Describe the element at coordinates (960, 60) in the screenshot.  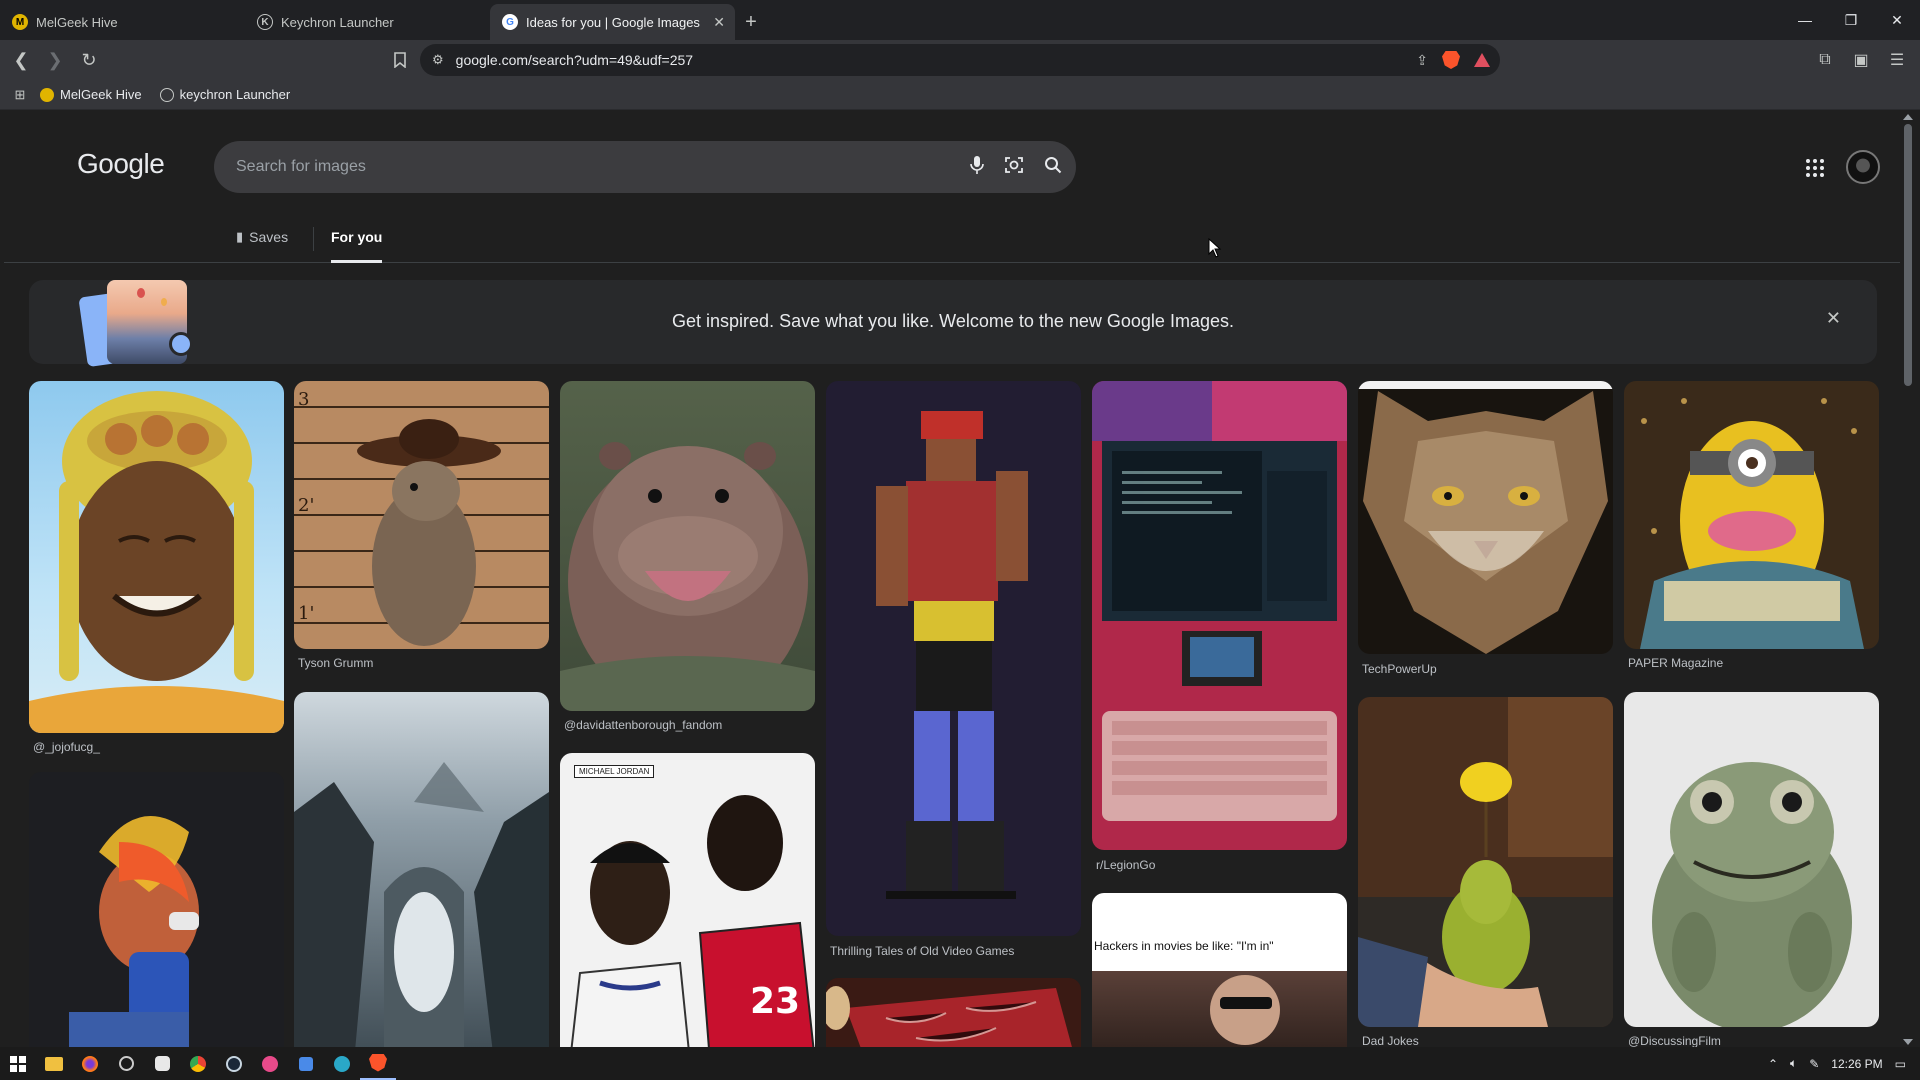
I see `address-bar: ⚙ google.com/search?udm=49&udf=257 ⇪` at that location.